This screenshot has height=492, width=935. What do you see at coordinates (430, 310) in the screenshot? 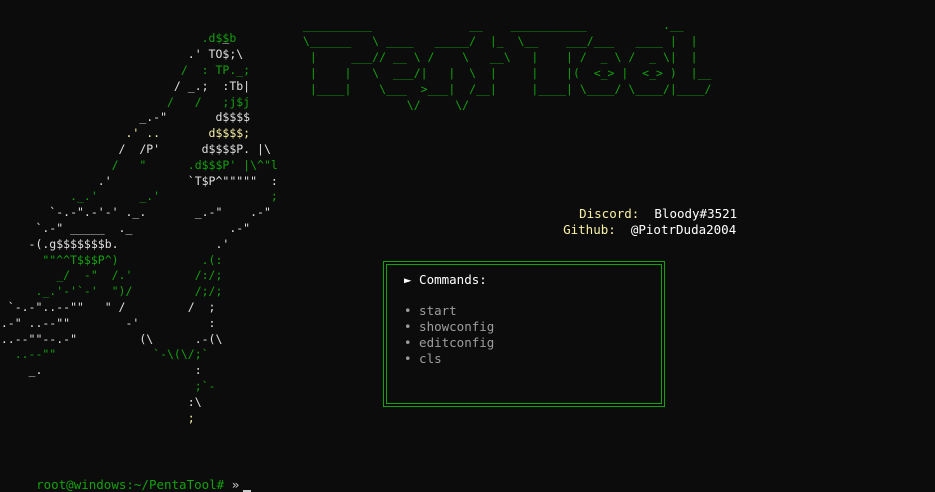
I see `command-start: • start` at bounding box center [430, 310].